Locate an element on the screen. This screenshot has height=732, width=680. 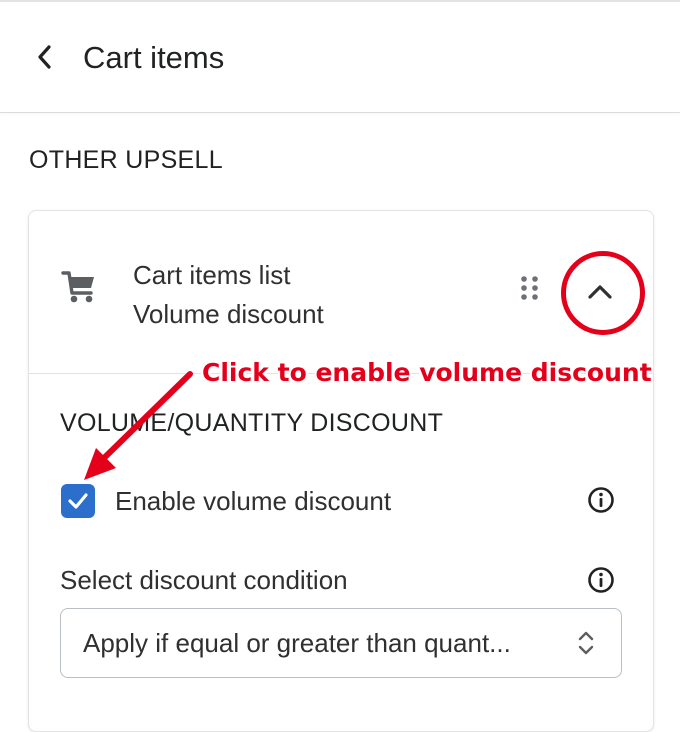
chevron-left-icon is located at coordinates (44, 57).